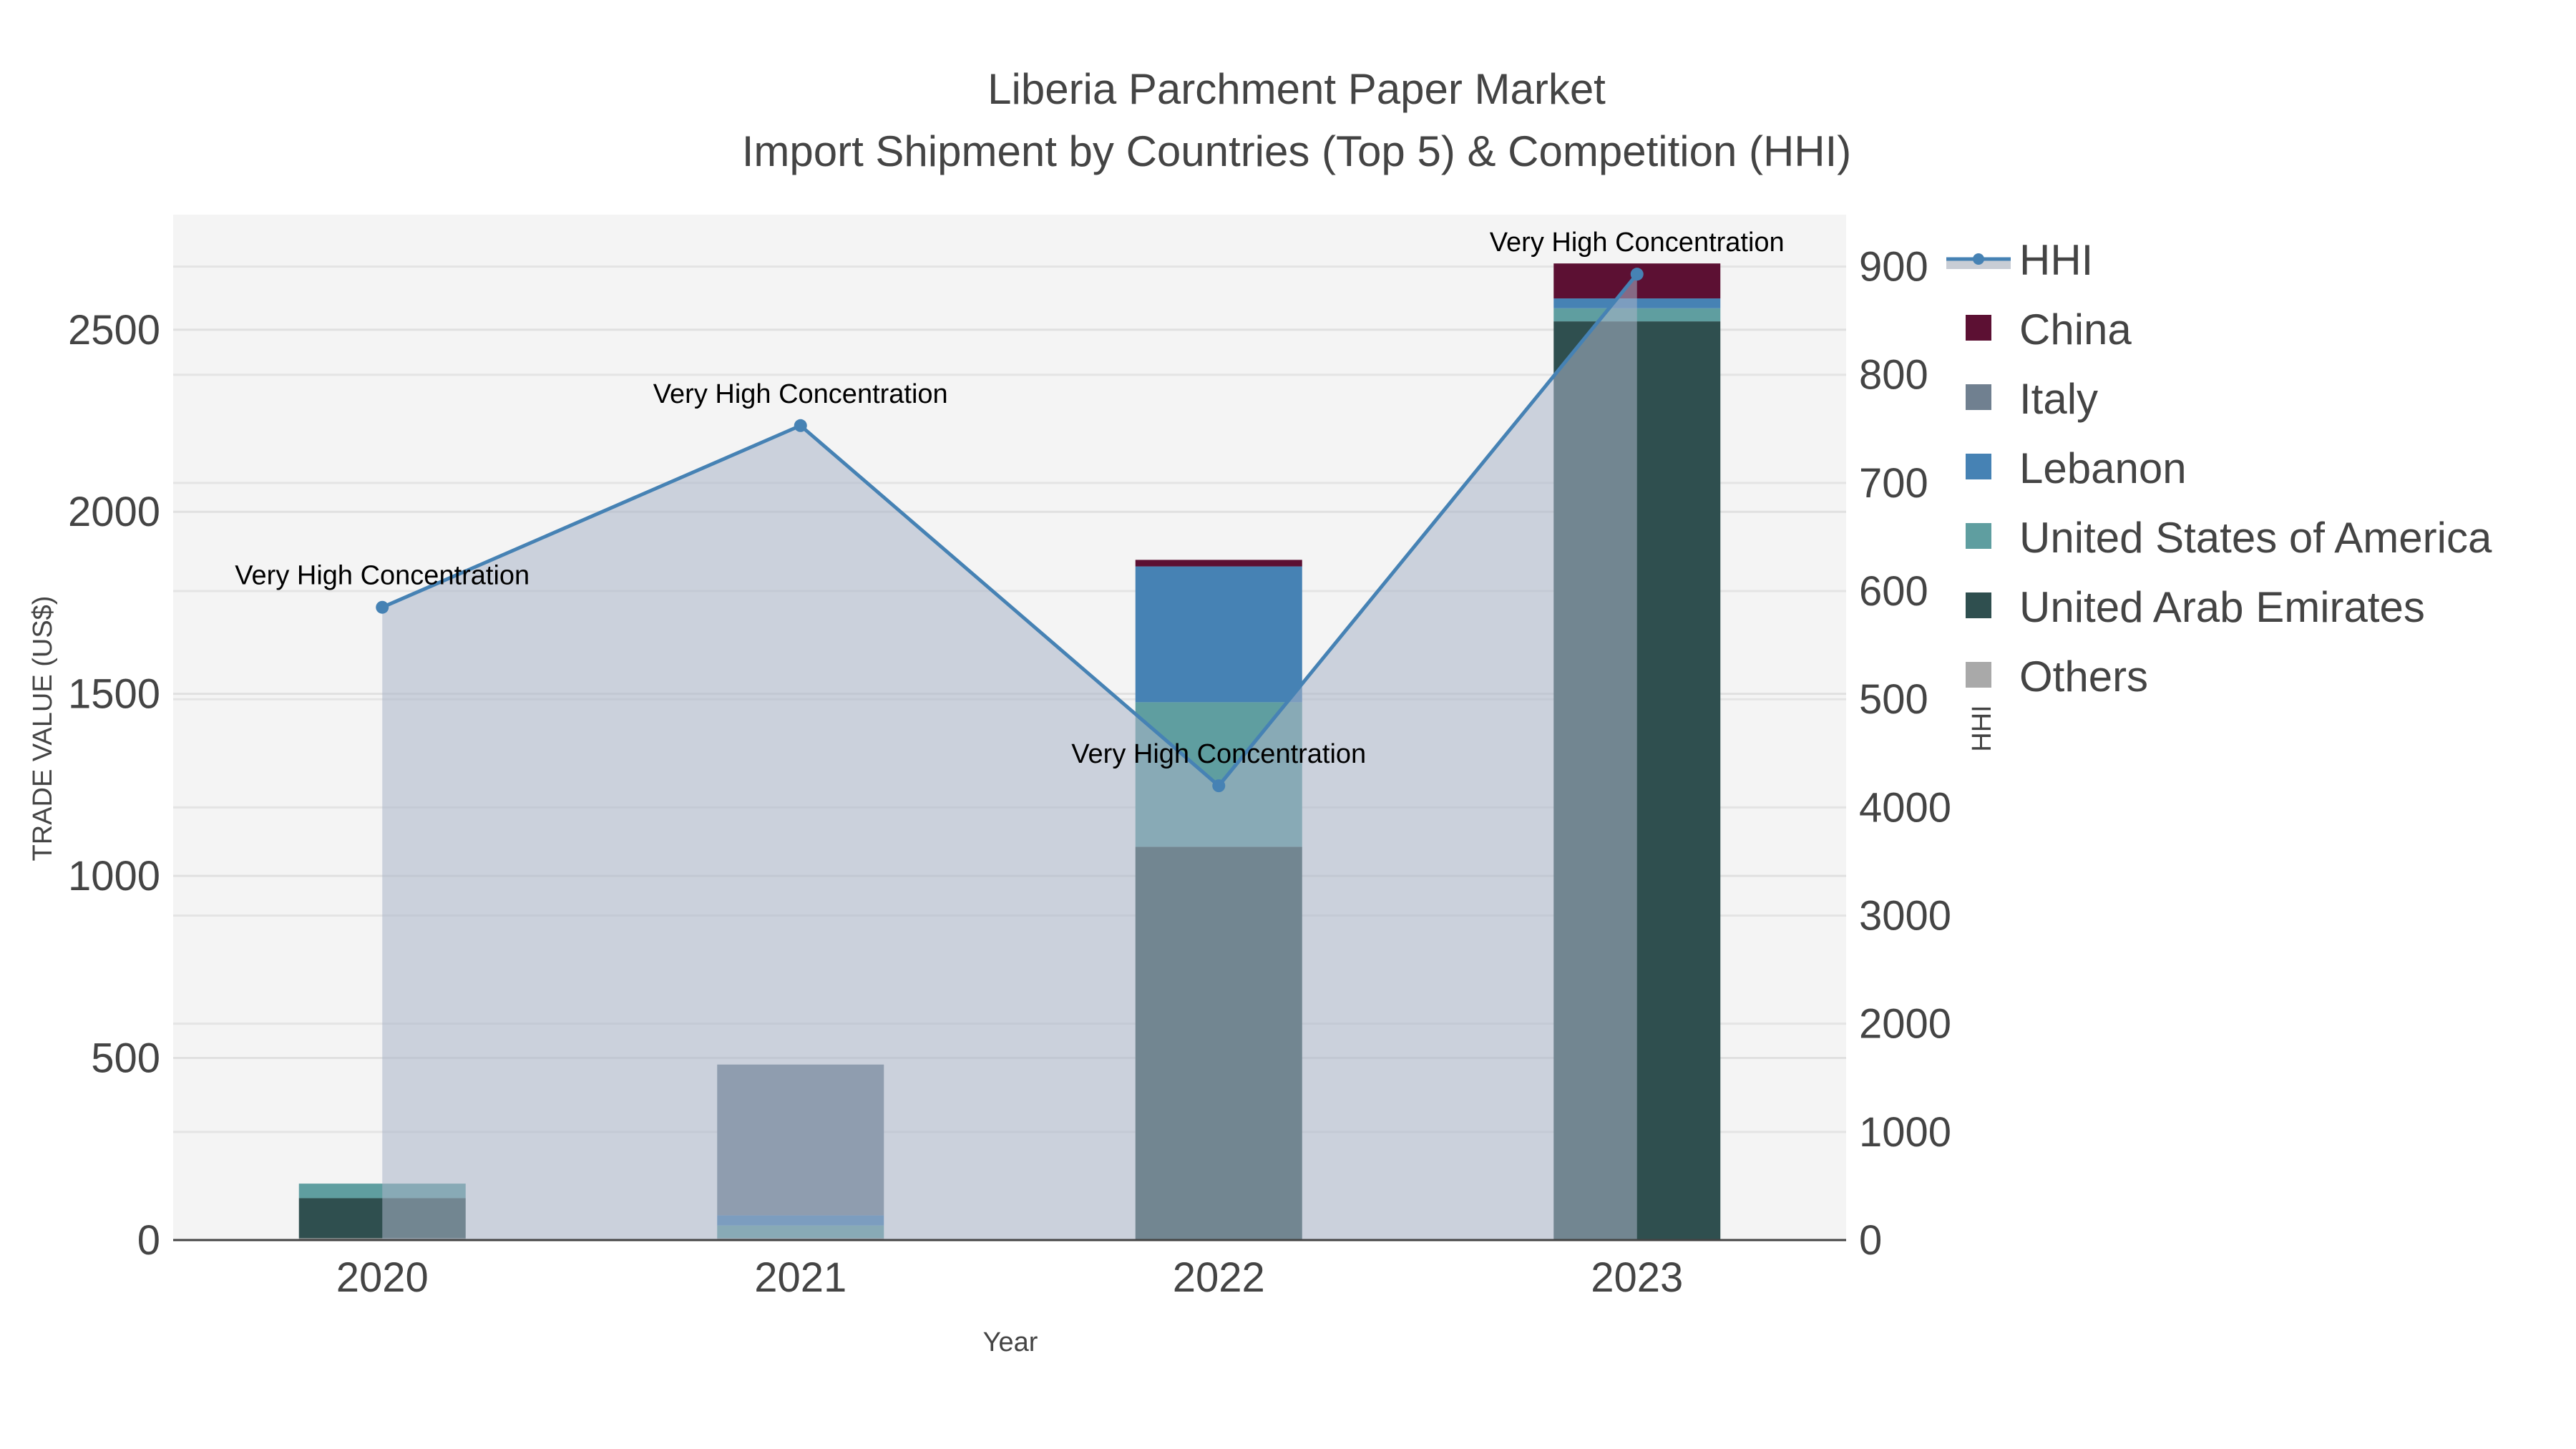 Image resolution: width=2576 pixels, height=1449 pixels. What do you see at coordinates (1893, 699) in the screenshot?
I see `y2-tick-label: 500` at bounding box center [1893, 699].